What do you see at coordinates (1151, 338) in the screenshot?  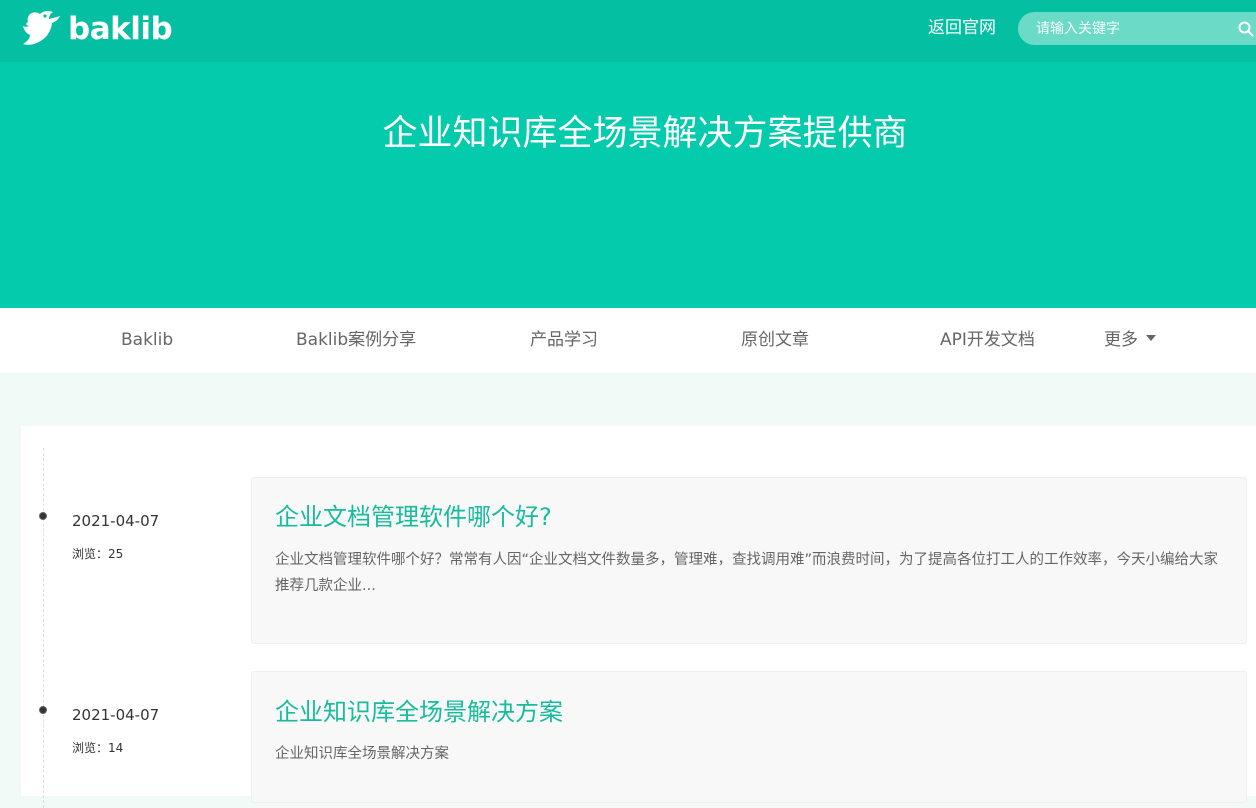 I see `caret-down-icon` at bounding box center [1151, 338].